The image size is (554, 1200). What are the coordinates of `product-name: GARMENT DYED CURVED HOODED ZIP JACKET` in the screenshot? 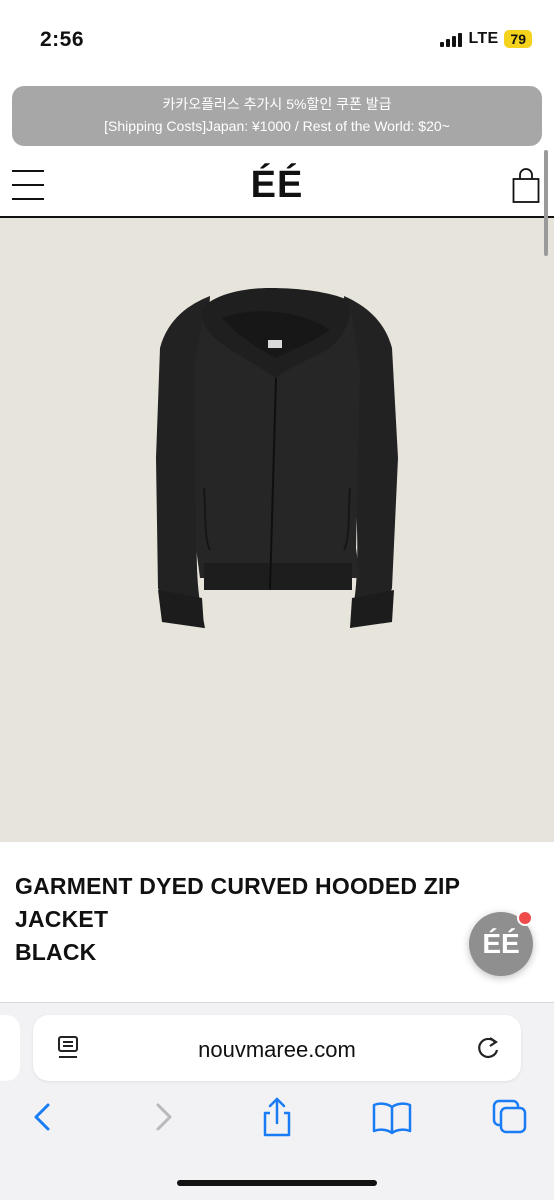 It's located at (237, 902).